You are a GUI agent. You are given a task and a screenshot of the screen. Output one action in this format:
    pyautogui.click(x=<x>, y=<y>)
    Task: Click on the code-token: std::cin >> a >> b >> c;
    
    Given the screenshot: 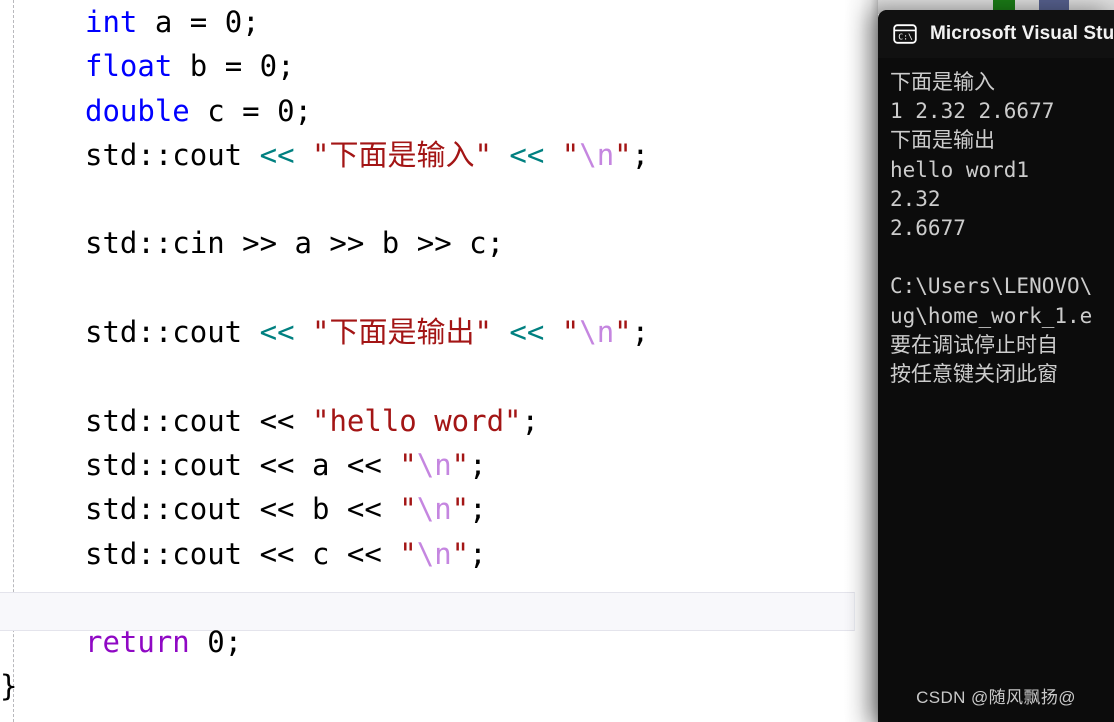 What is the action you would take?
    pyautogui.click(x=295, y=243)
    